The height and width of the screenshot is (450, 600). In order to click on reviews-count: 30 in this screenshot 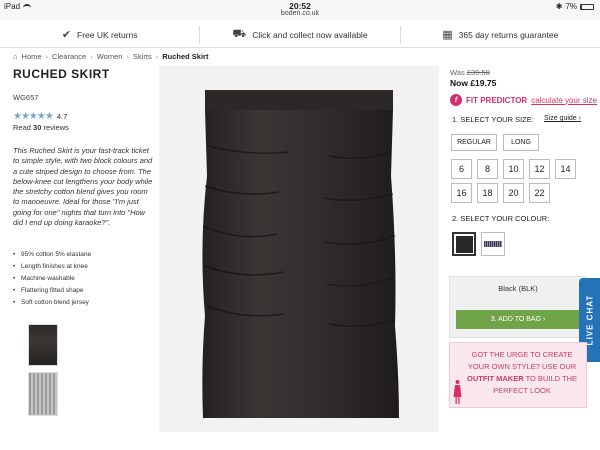, I will do `click(37, 127)`.